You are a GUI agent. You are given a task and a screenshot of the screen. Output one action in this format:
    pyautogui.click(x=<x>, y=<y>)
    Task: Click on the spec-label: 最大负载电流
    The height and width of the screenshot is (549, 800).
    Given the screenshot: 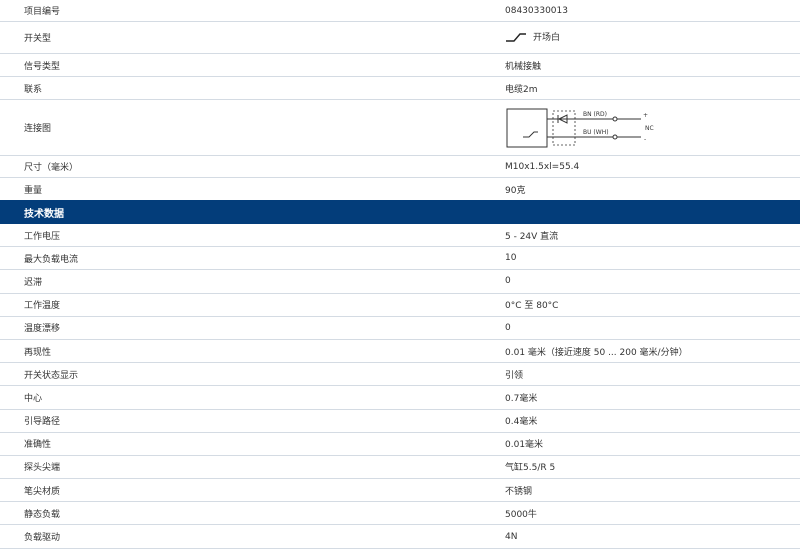 What is the action you would take?
    pyautogui.click(x=51, y=259)
    